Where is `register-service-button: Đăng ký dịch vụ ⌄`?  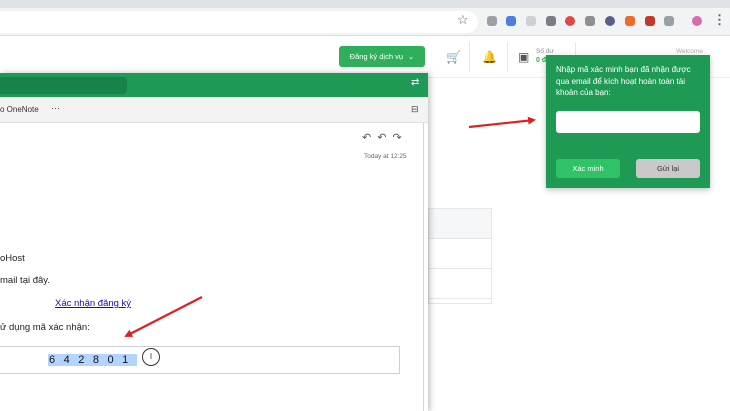 register-service-button: Đăng ký dịch vụ ⌄ is located at coordinates (382, 56).